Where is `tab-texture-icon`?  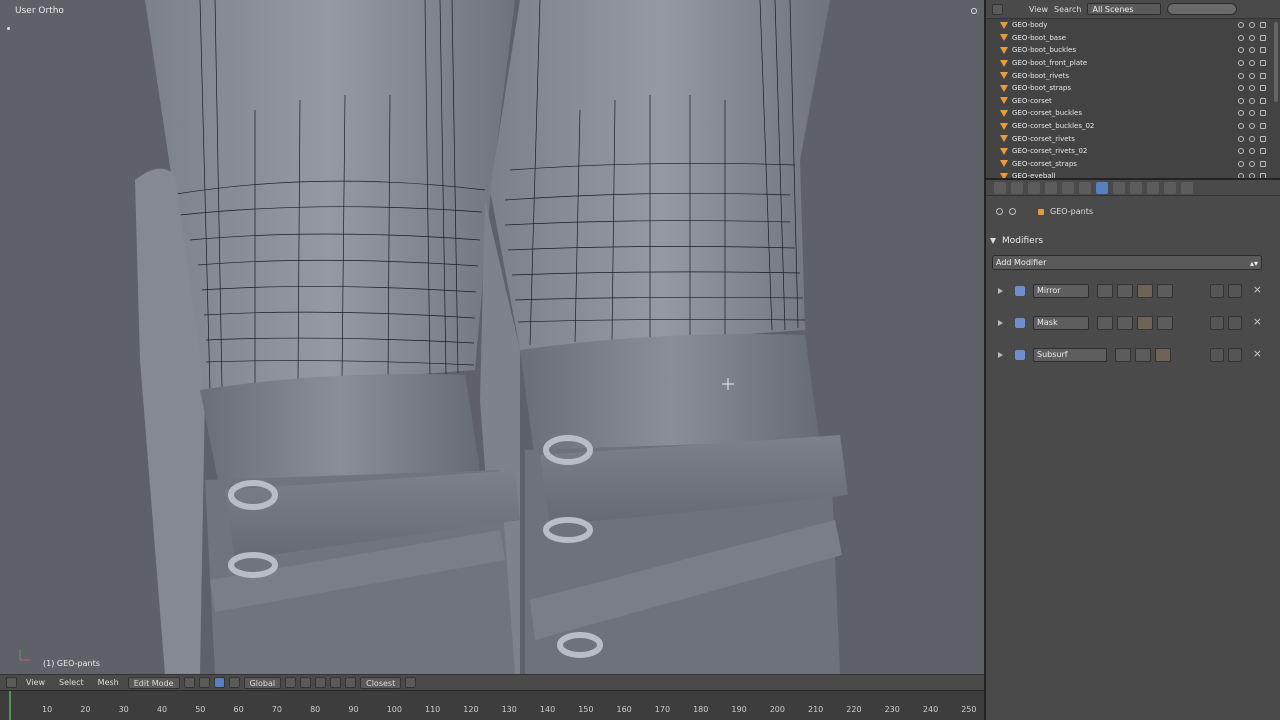 tab-texture-icon is located at coordinates (1153, 187).